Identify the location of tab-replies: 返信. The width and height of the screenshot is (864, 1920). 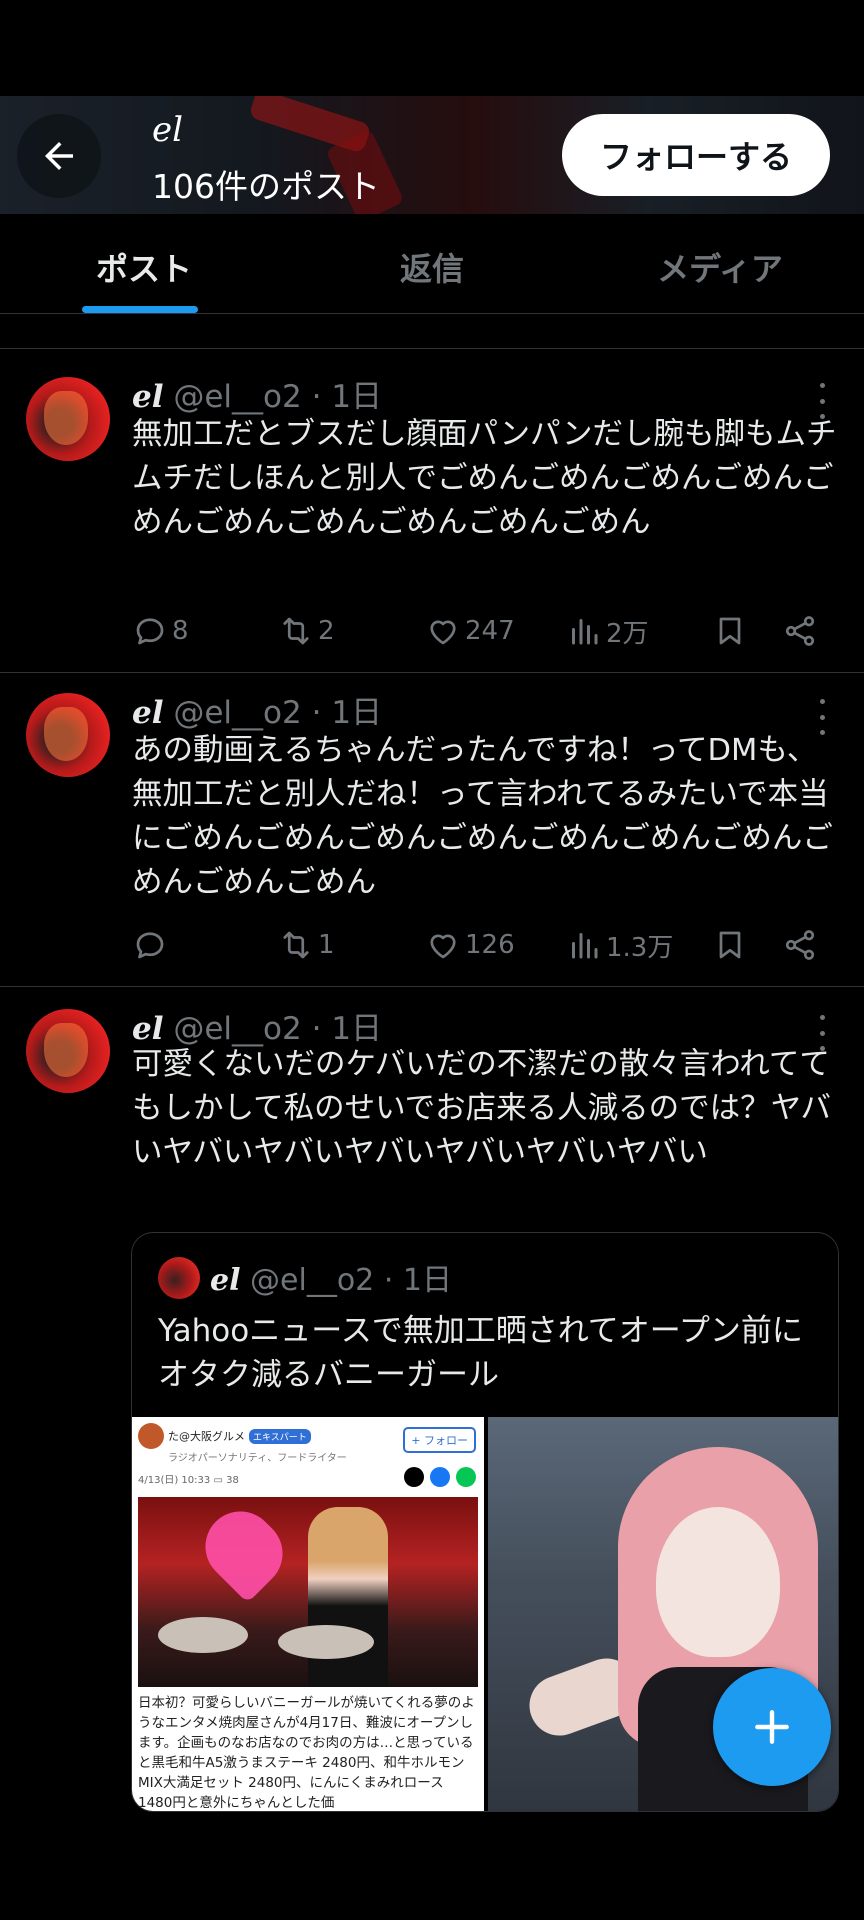
(432, 263).